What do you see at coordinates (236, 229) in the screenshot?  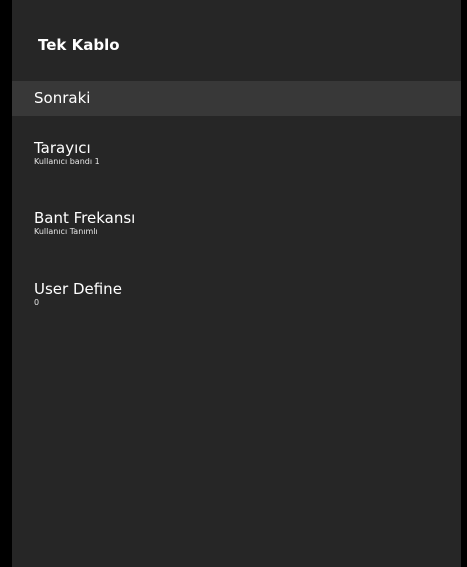 I see `menu-item-bant-frekansi: Bant Frekansı Kullanıcı Tanımlı` at bounding box center [236, 229].